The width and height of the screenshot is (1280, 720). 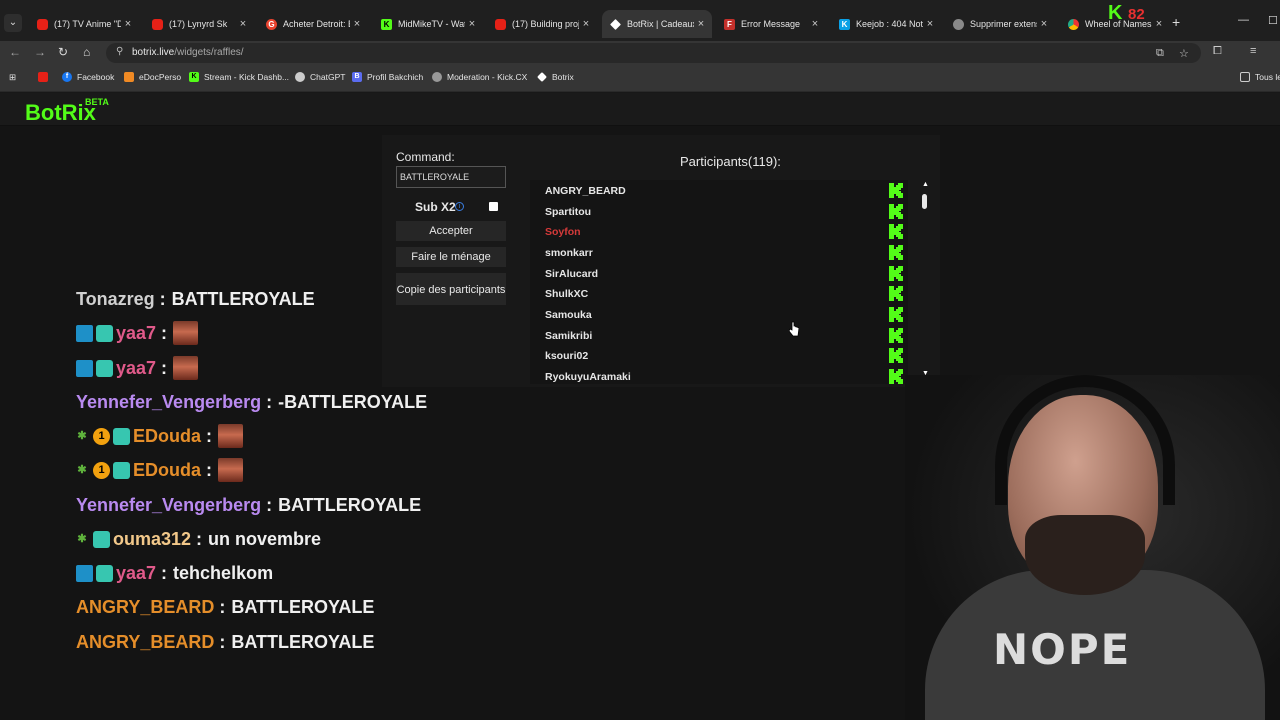 What do you see at coordinates (725, 213) in the screenshot?
I see `participant-row: Spartitou` at bounding box center [725, 213].